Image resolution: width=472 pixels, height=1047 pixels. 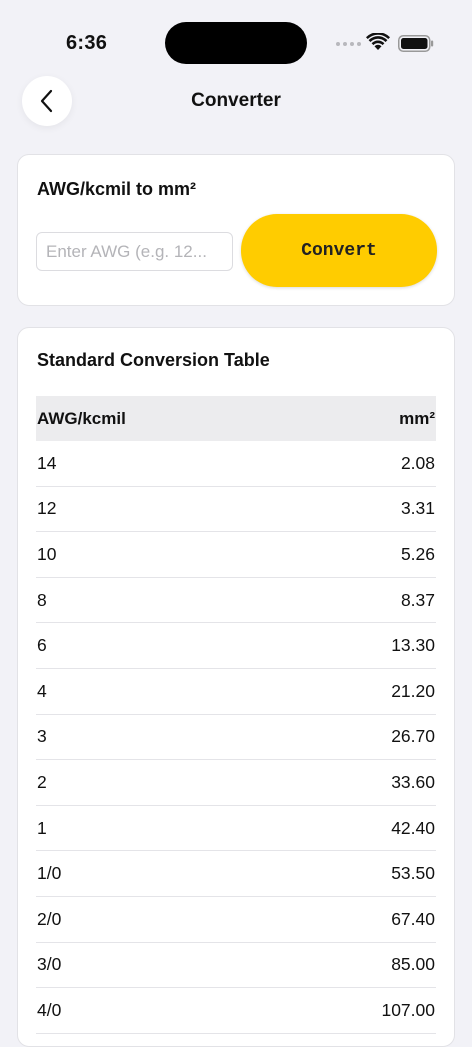 What do you see at coordinates (339, 250) in the screenshot?
I see `convert-button: Convert` at bounding box center [339, 250].